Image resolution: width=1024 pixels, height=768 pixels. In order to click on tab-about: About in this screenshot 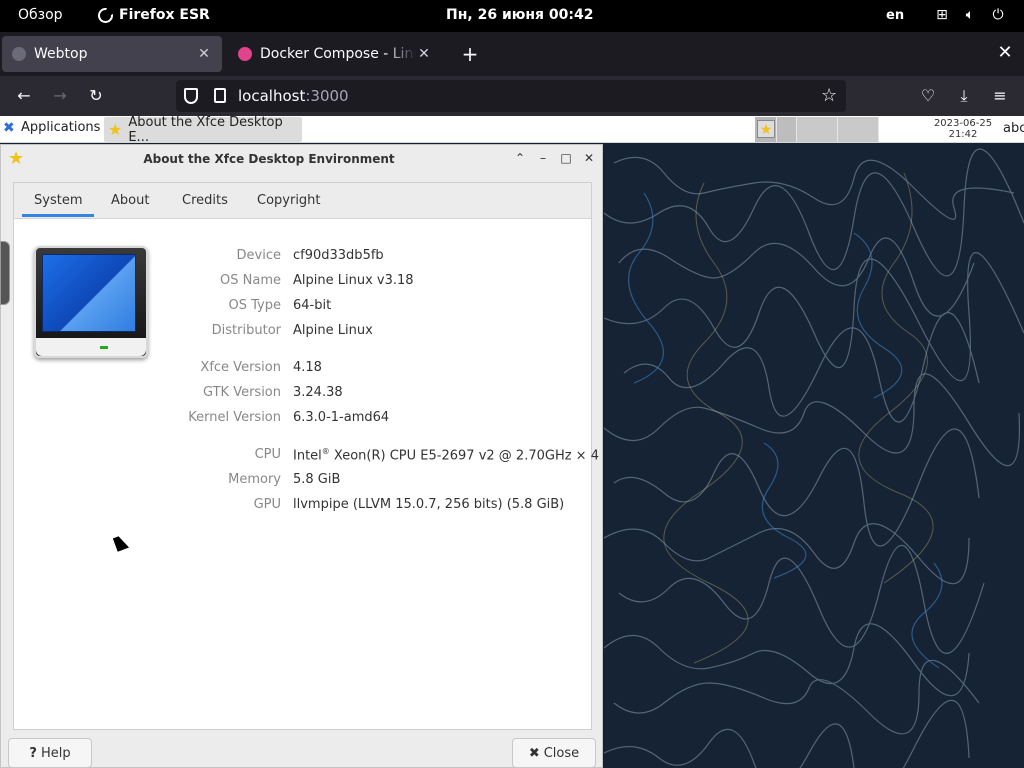, I will do `click(130, 200)`.